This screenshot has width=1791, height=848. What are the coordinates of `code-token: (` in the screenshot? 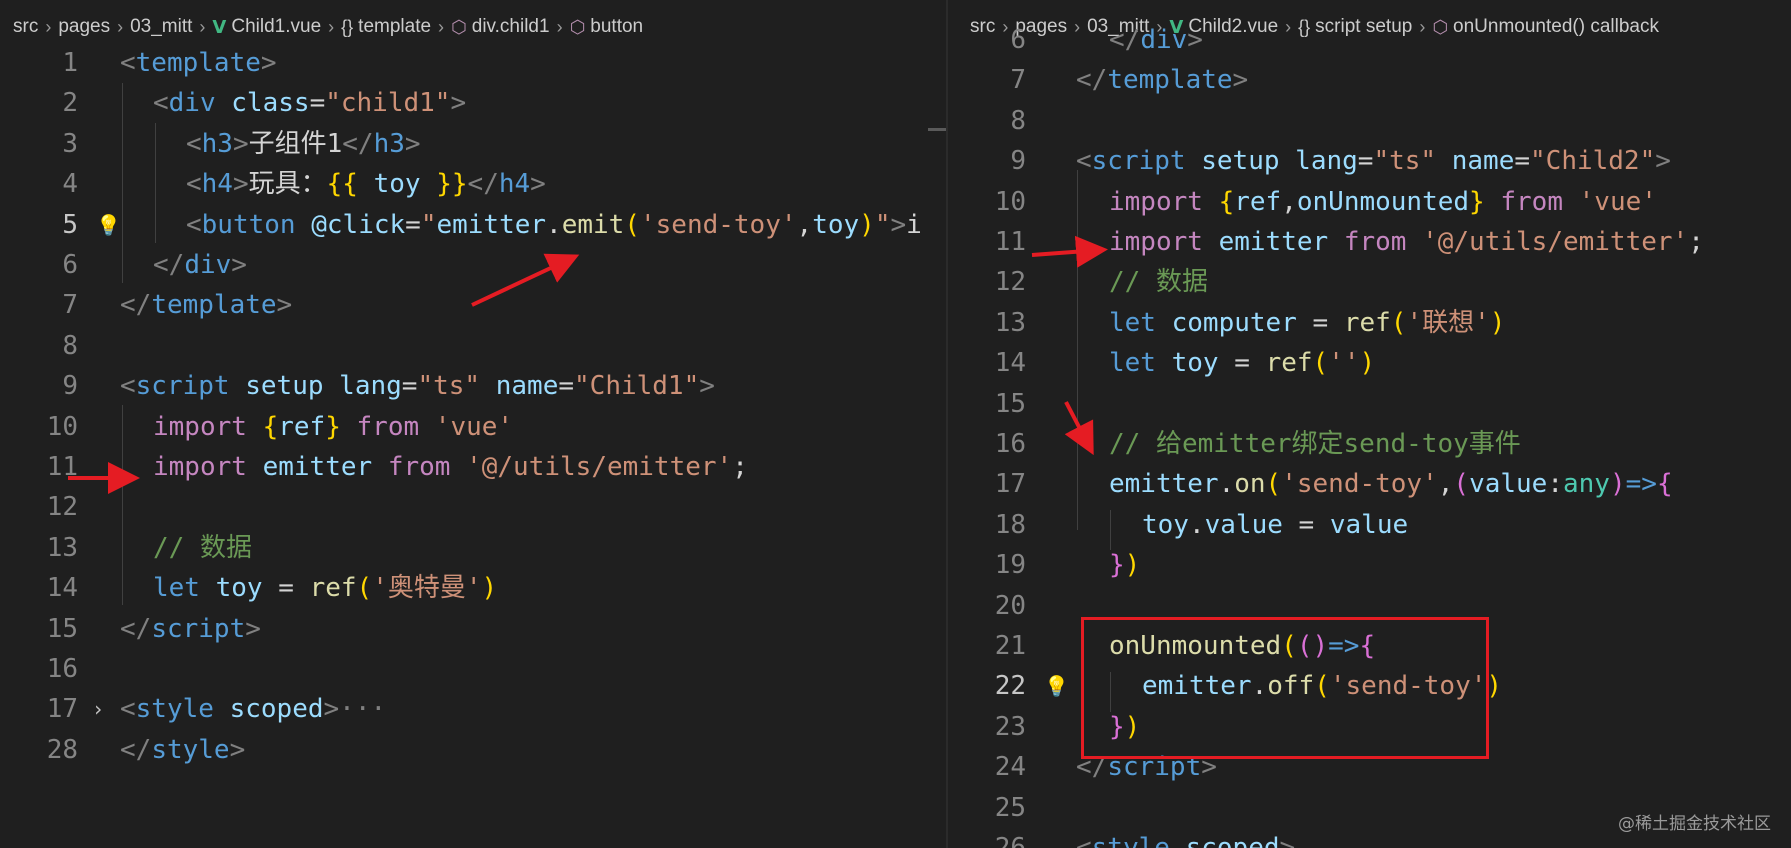 It's located at (1273, 484).